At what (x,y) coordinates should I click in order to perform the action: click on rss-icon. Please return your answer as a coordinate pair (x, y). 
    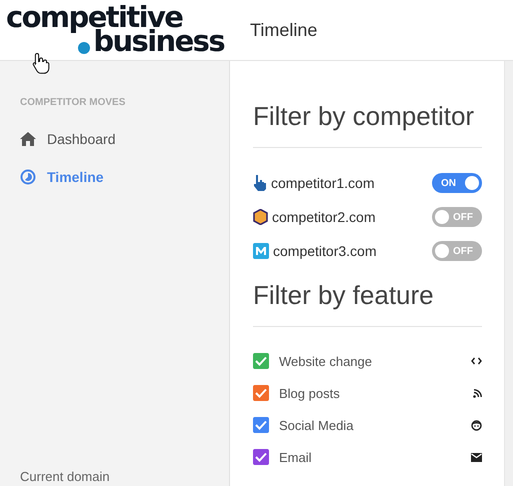
    Looking at the image, I should click on (477, 393).